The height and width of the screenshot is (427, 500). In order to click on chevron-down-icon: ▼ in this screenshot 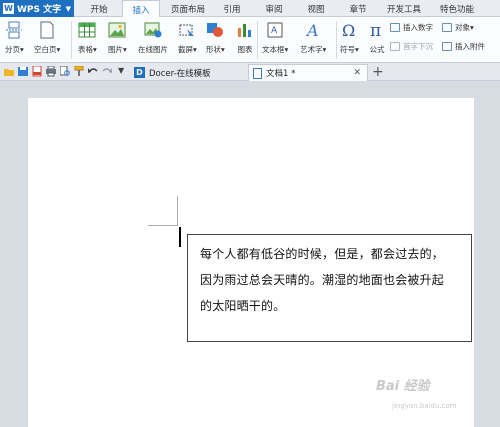, I will do `click(68, 8)`.